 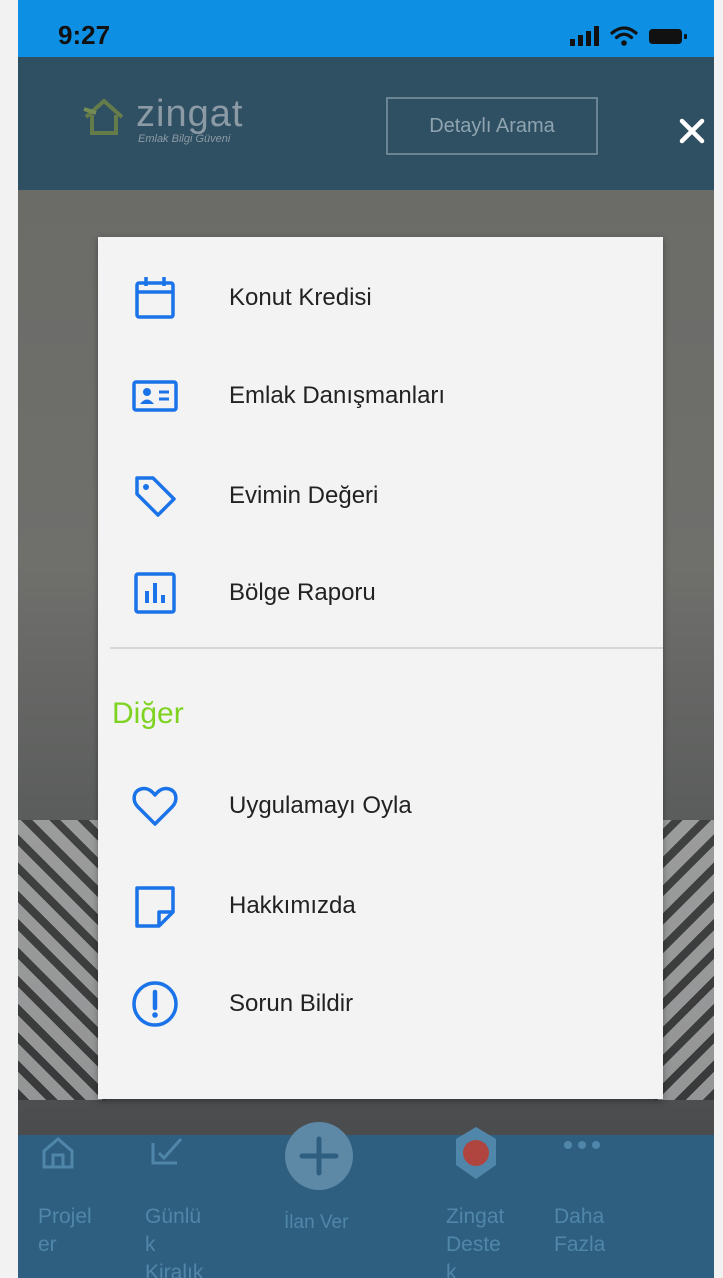 What do you see at coordinates (291, 1003) in the screenshot?
I see `menu-item-label: Sorun Bildir` at bounding box center [291, 1003].